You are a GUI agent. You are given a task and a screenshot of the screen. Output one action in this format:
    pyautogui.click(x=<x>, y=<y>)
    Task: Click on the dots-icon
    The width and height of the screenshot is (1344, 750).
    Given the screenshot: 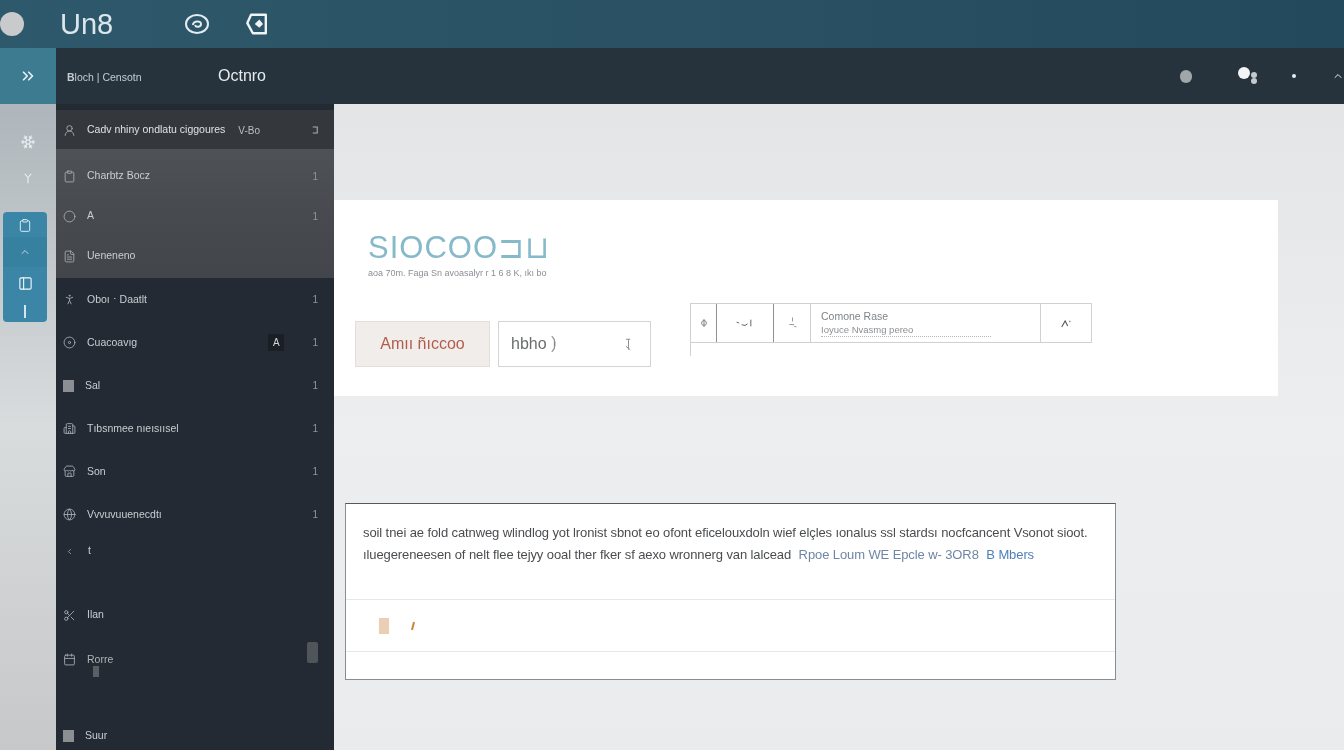 What is the action you would take?
    pyautogui.click(x=1248, y=76)
    